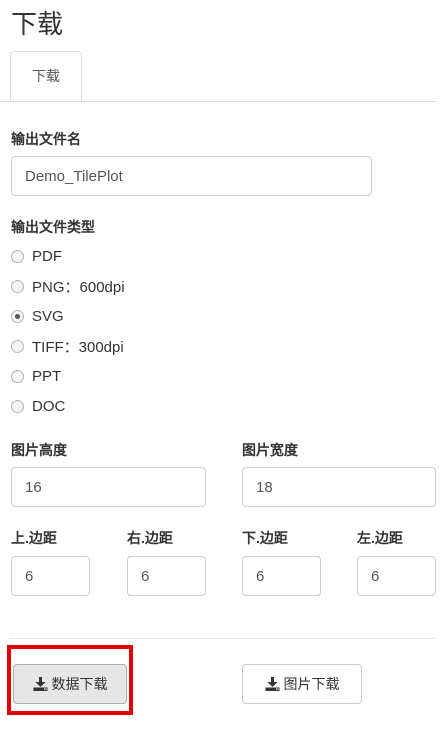 Image resolution: width=440 pixels, height=742 pixels. I want to click on image-download-label: 图片下载, so click(311, 684).